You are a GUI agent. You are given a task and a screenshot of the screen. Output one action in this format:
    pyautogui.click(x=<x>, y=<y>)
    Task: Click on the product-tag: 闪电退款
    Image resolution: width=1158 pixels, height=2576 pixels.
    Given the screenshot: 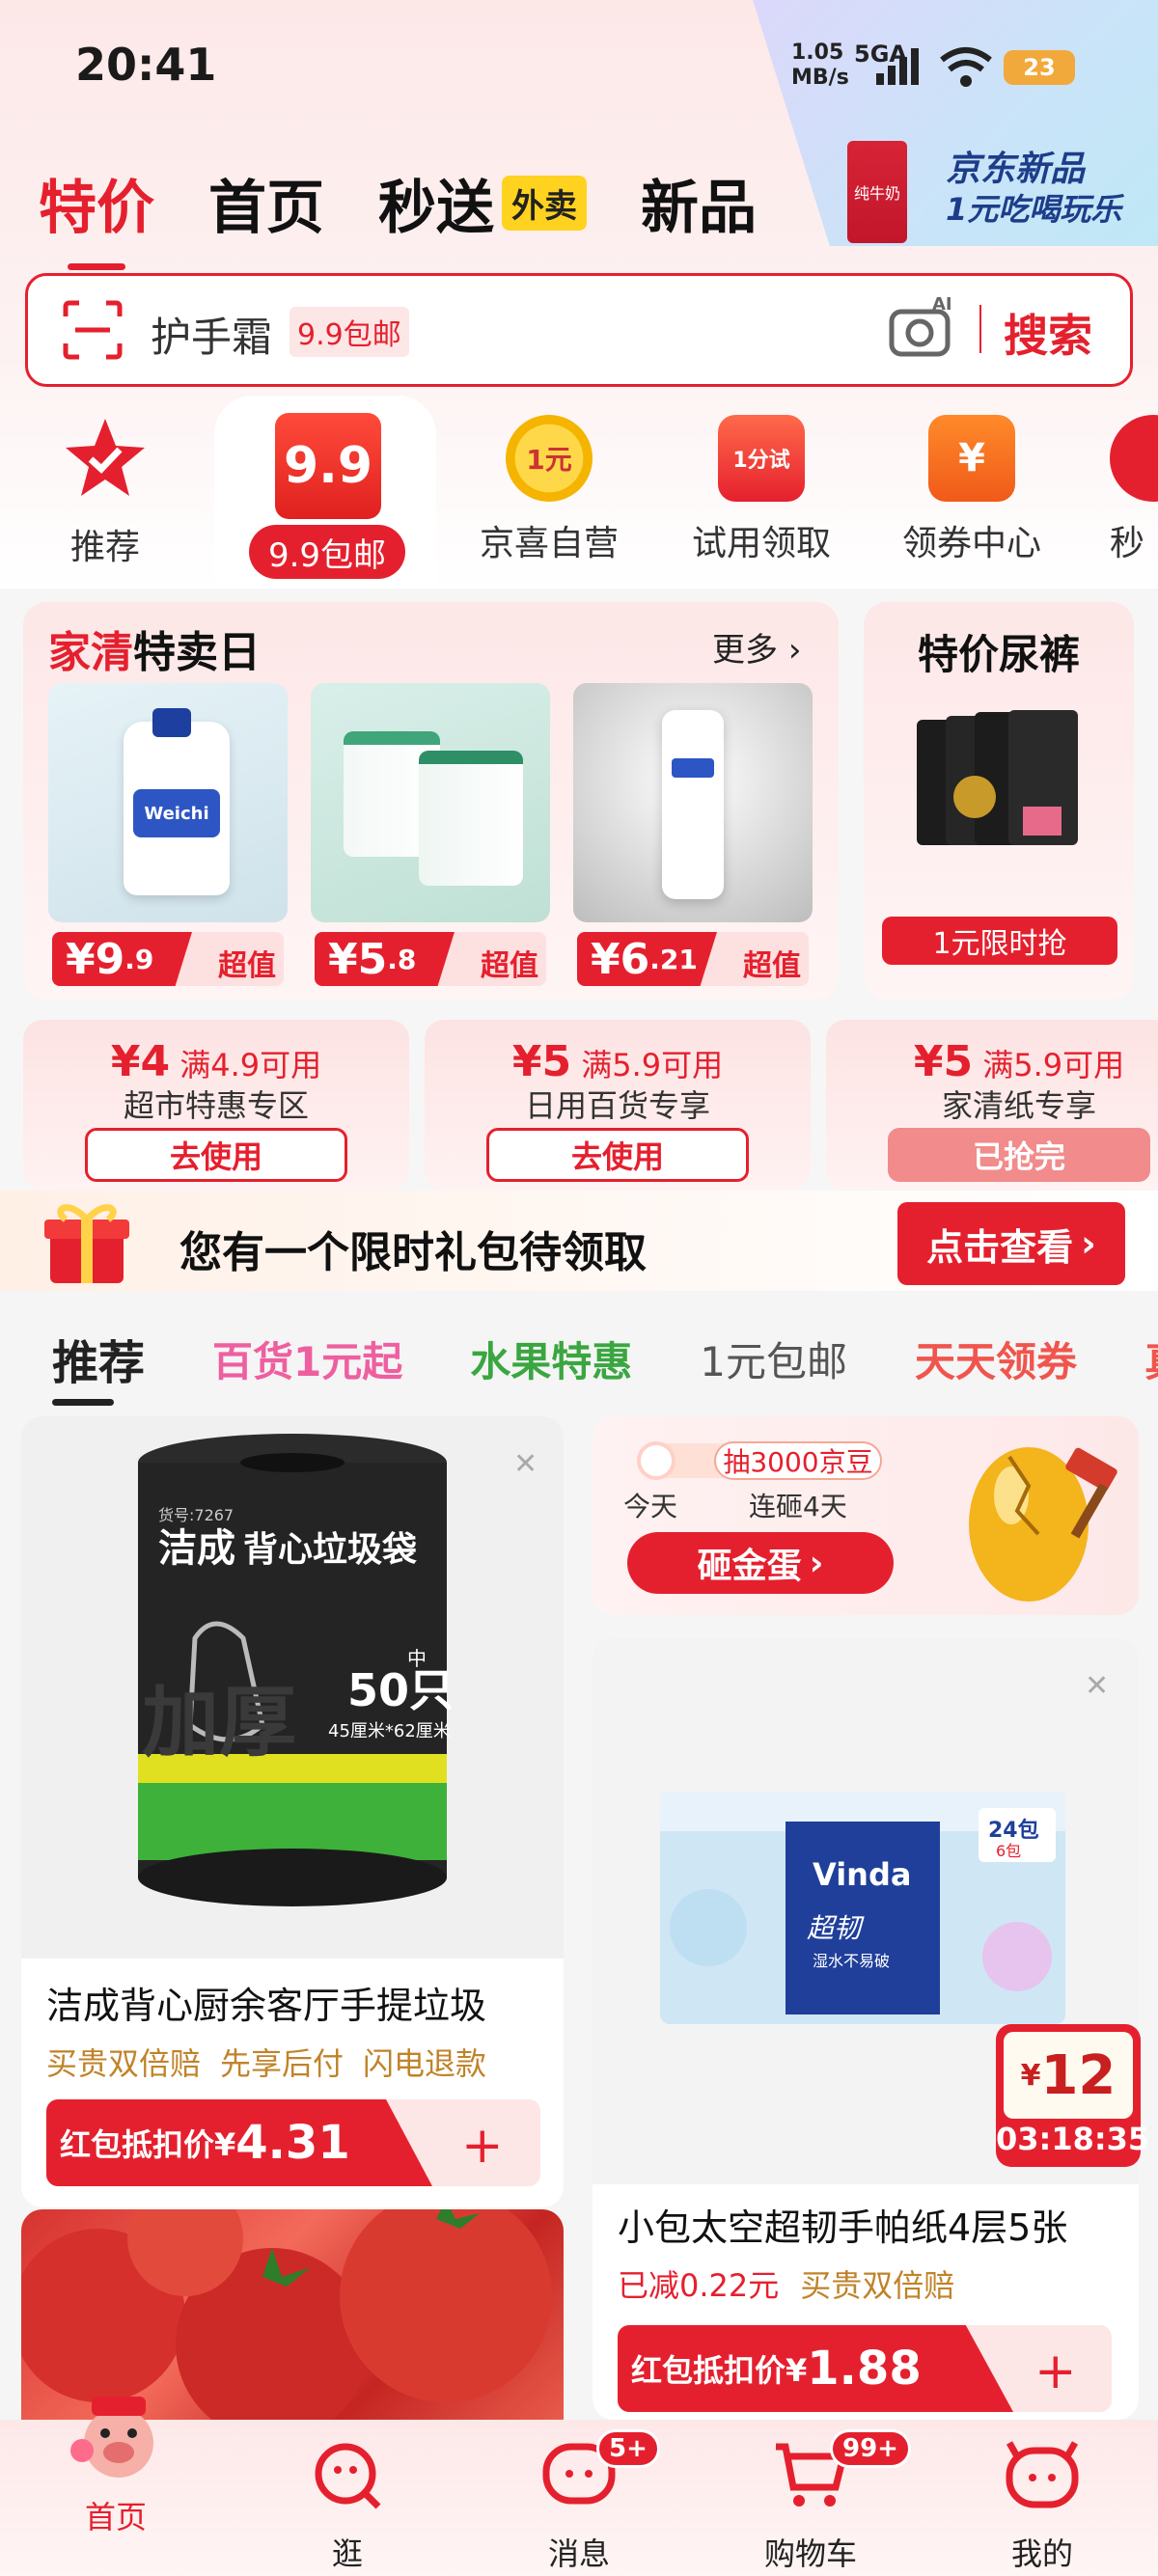 What is the action you would take?
    pyautogui.click(x=425, y=2064)
    